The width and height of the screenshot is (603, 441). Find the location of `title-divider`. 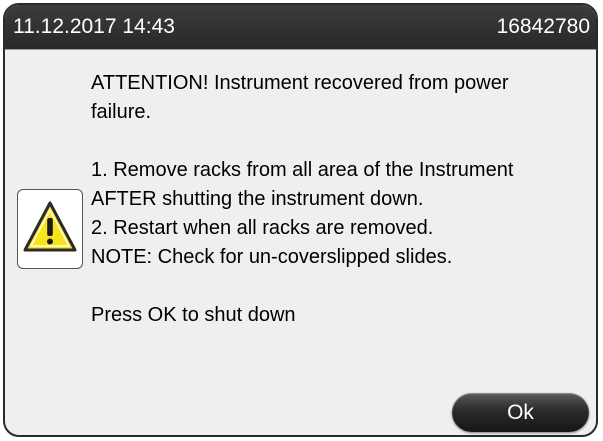

title-divider is located at coordinates (300, 49).